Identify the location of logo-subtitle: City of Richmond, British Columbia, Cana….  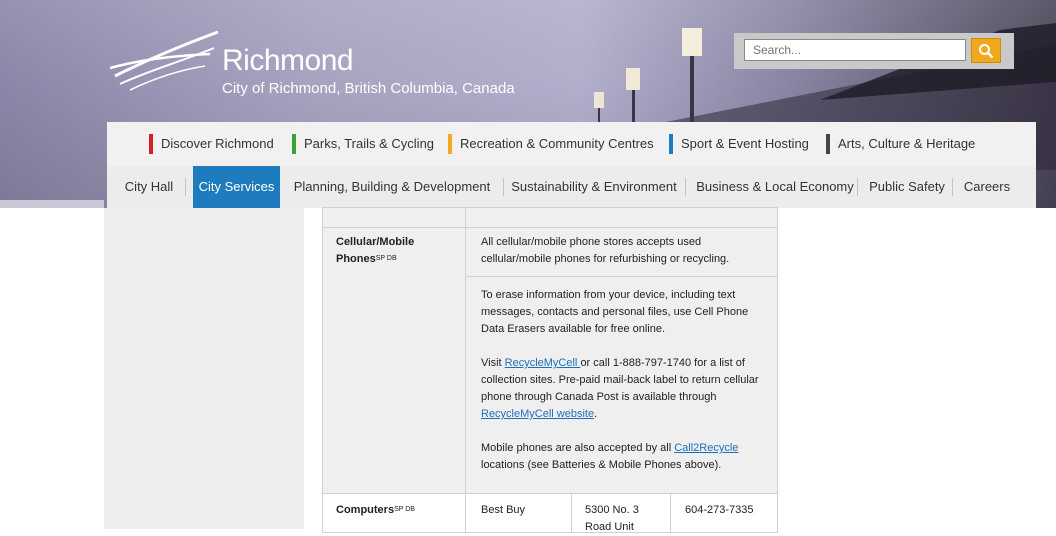
(368, 88).